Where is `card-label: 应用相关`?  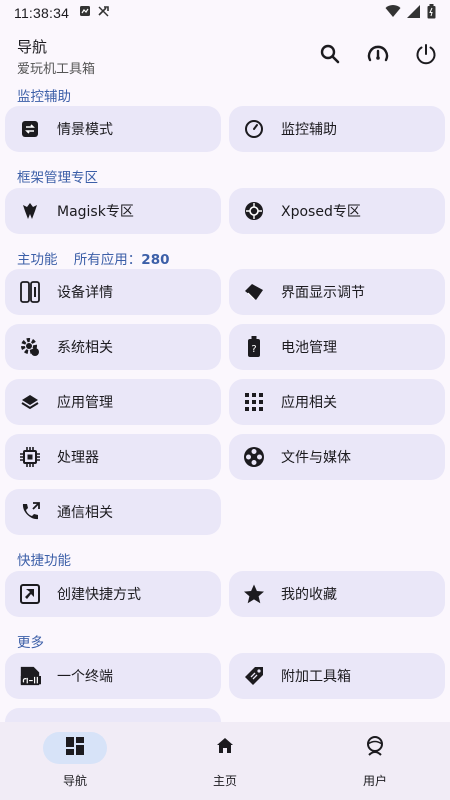
card-label: 应用相关 is located at coordinates (309, 403).